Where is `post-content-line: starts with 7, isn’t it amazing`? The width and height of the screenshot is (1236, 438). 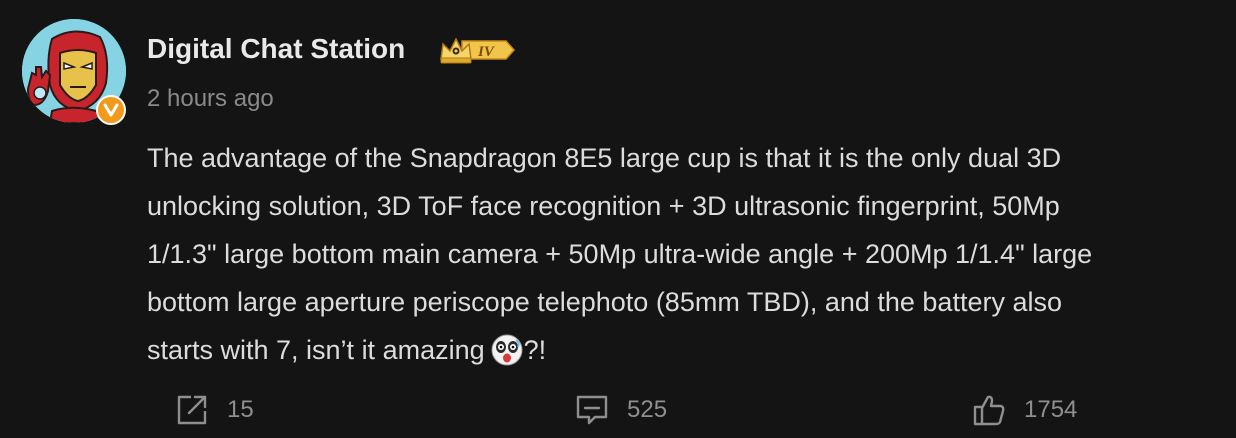
post-content-line: starts with 7, isn’t it amazing is located at coordinates (316, 350).